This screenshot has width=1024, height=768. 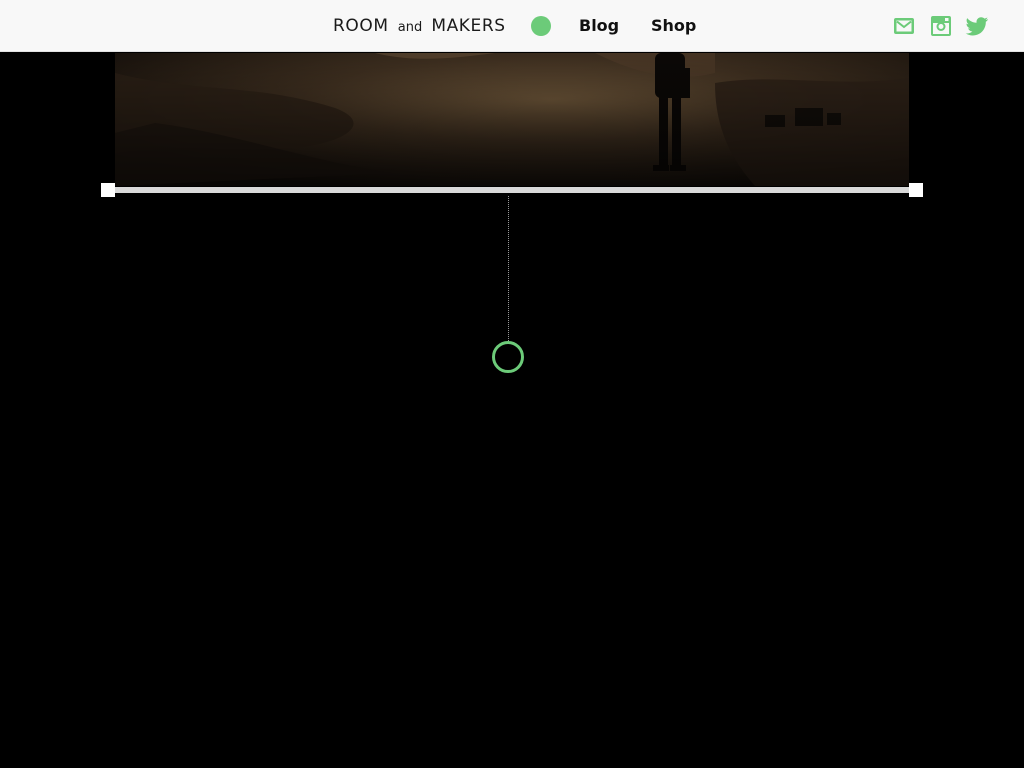 I want to click on twitter-icon, so click(x=976, y=26).